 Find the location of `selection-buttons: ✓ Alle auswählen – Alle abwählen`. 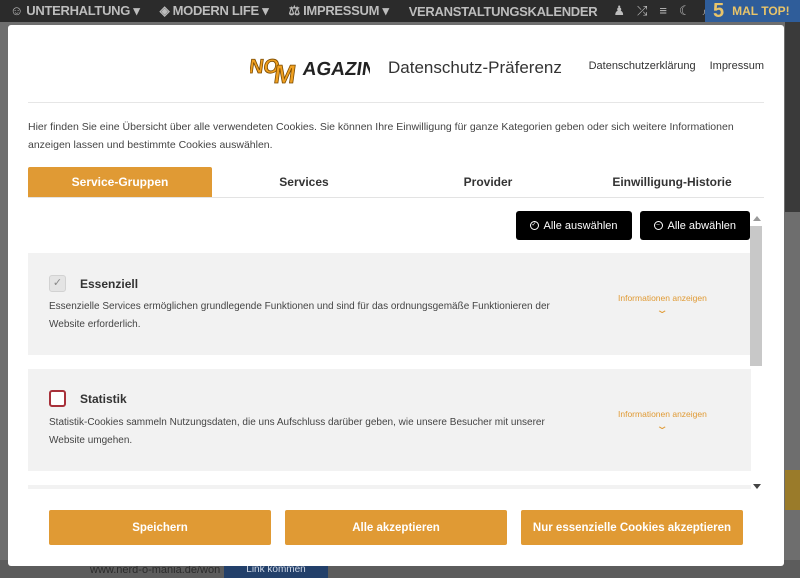

selection-buttons: ✓ Alle auswählen – Alle abwählen is located at coordinates (632, 225).